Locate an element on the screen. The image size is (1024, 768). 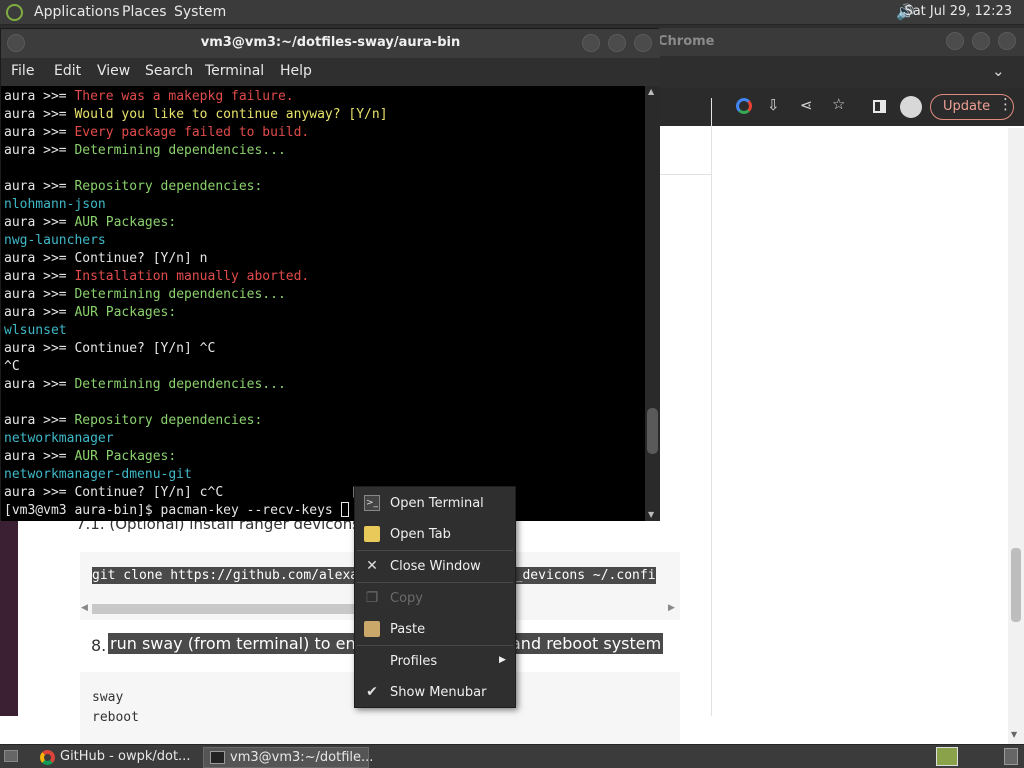
terminal-text: Every package failed to build. is located at coordinates (192, 132).